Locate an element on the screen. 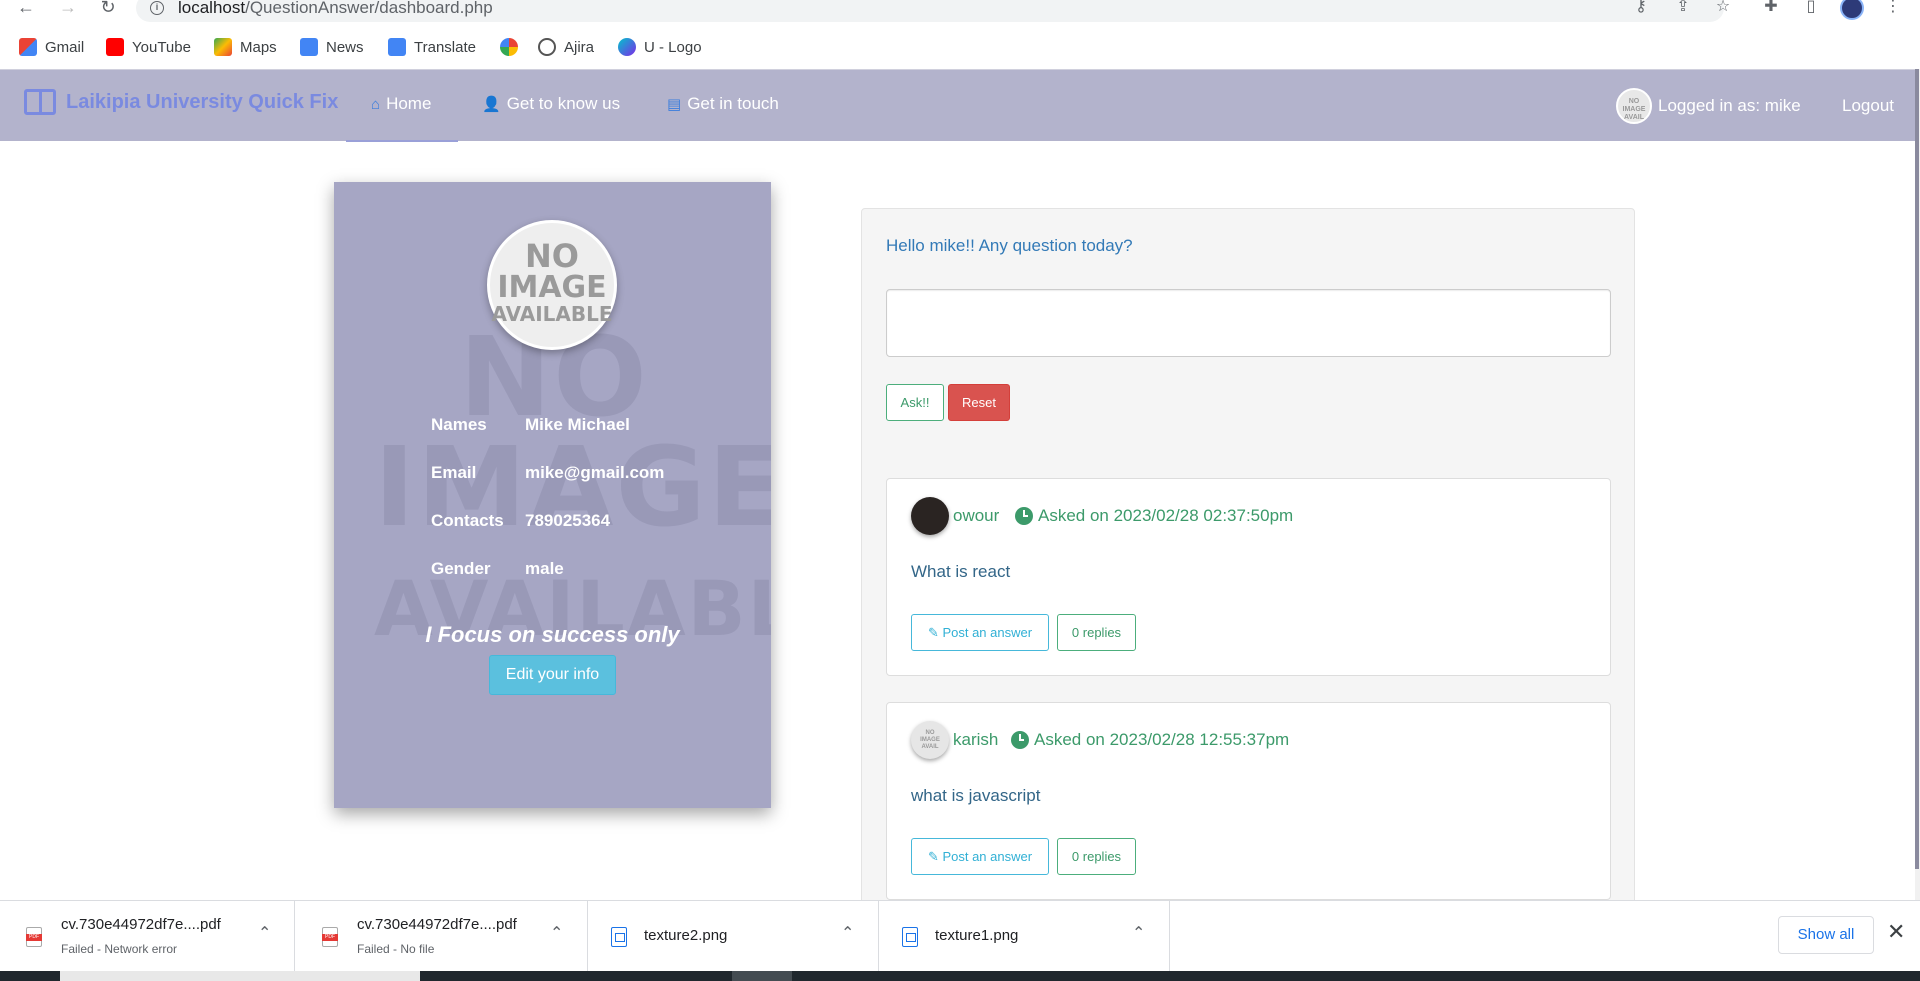 The image size is (1920, 981). question-author: owour is located at coordinates (976, 516).